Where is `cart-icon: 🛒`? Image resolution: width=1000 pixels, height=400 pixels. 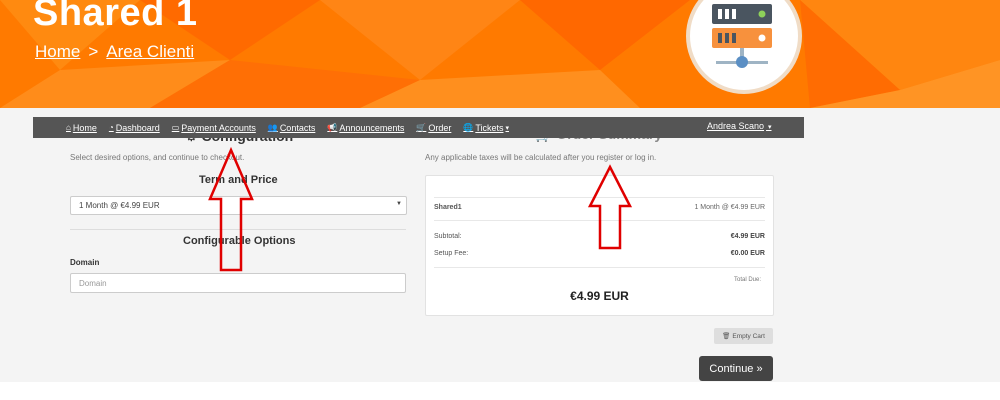 cart-icon: 🛒 is located at coordinates (421, 127).